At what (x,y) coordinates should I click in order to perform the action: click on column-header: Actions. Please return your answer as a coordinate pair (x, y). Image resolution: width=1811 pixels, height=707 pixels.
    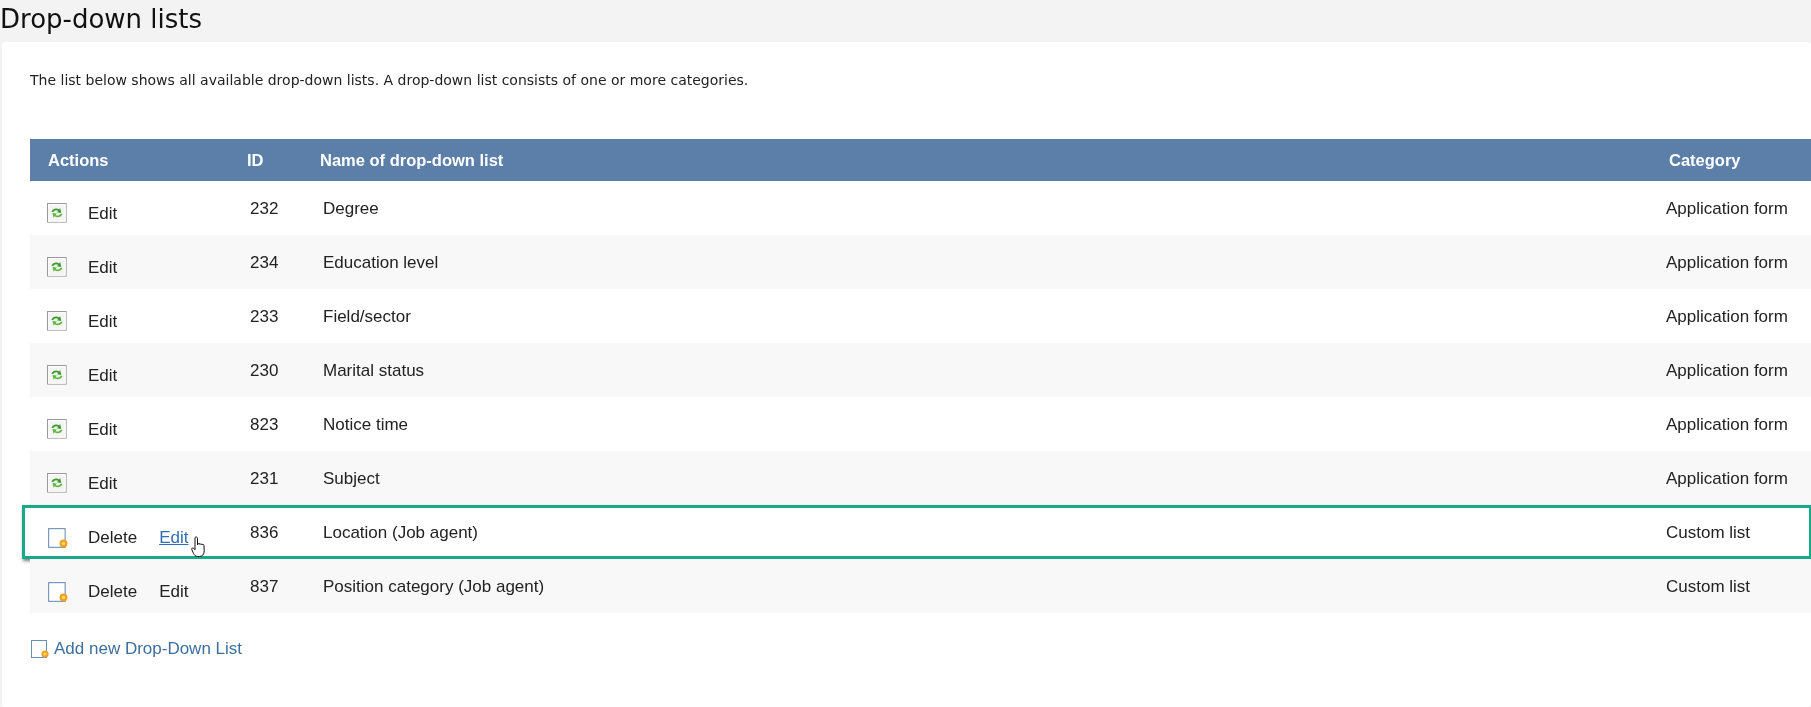
    Looking at the image, I should click on (78, 160).